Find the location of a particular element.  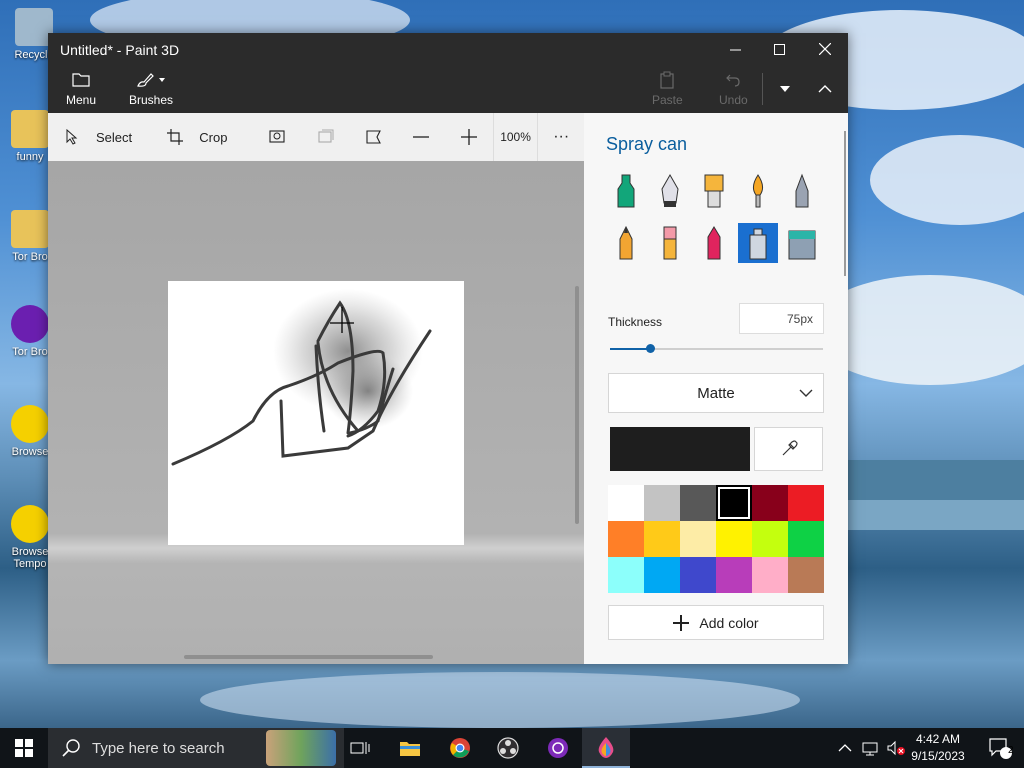

horizontal-scrollbar is located at coordinates (308, 657).